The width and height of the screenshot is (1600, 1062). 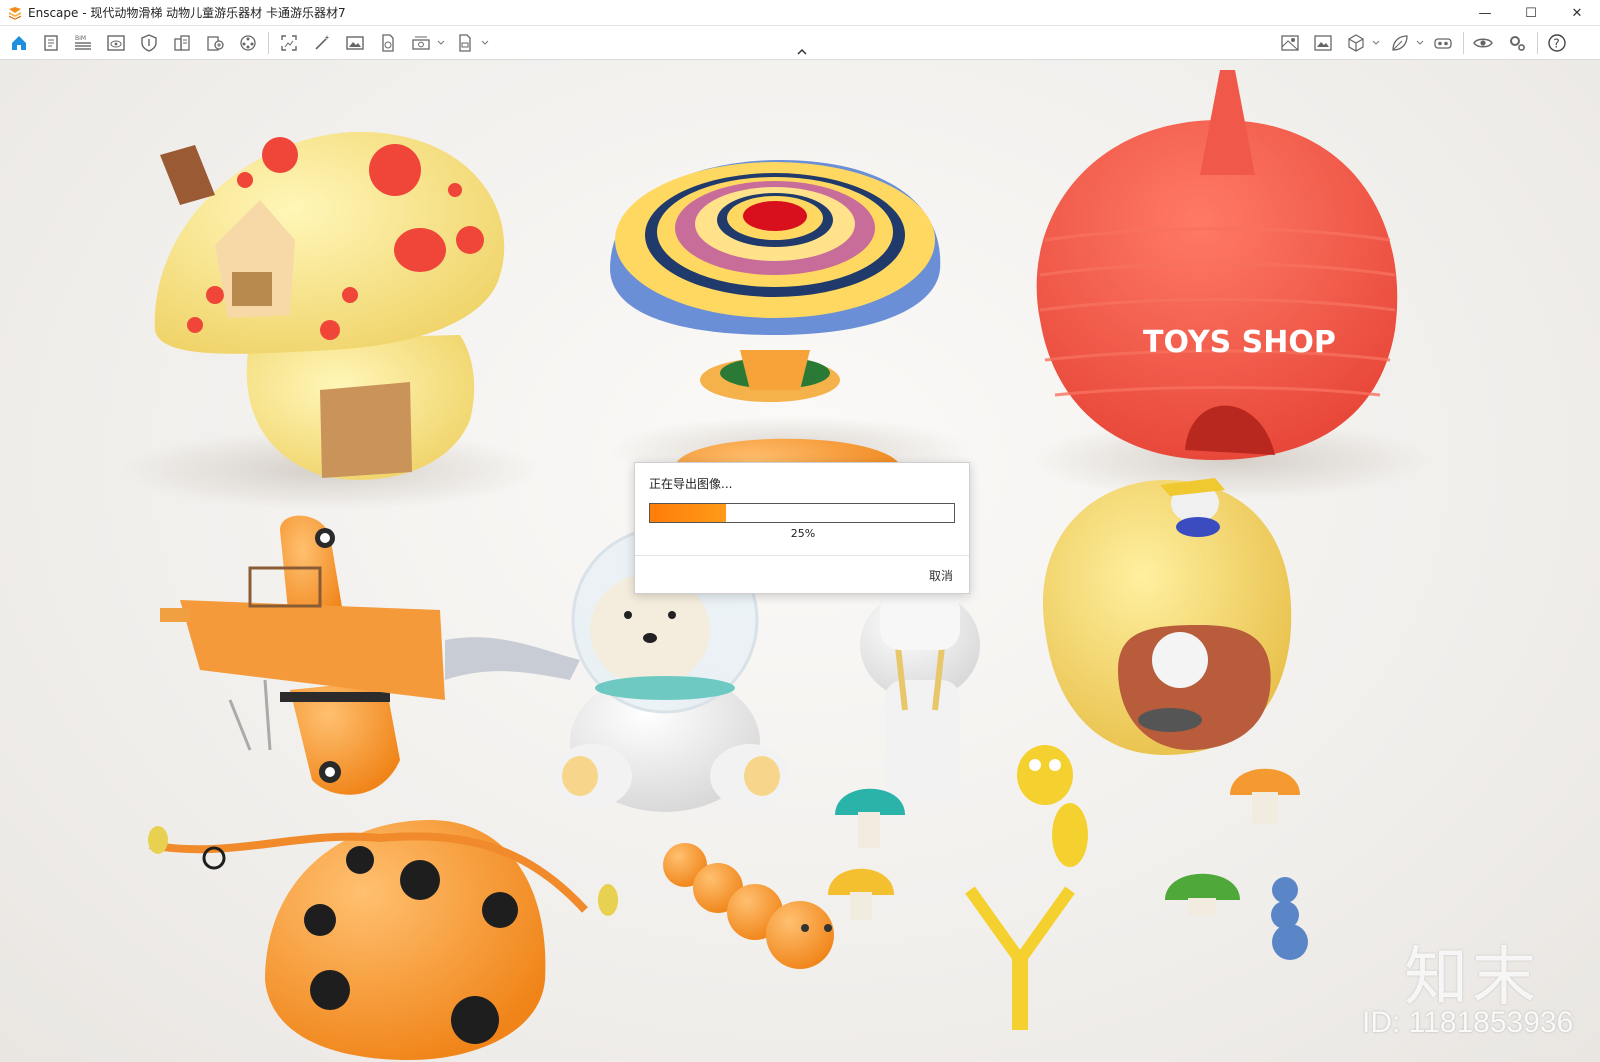 I want to click on bim-label: BIM, so click(x=80, y=38).